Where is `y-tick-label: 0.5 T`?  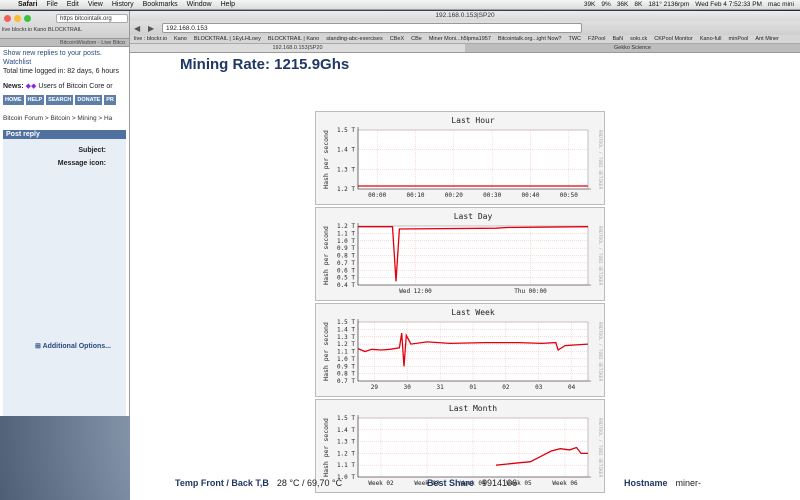 y-tick-label: 0.5 T is located at coordinates (346, 278).